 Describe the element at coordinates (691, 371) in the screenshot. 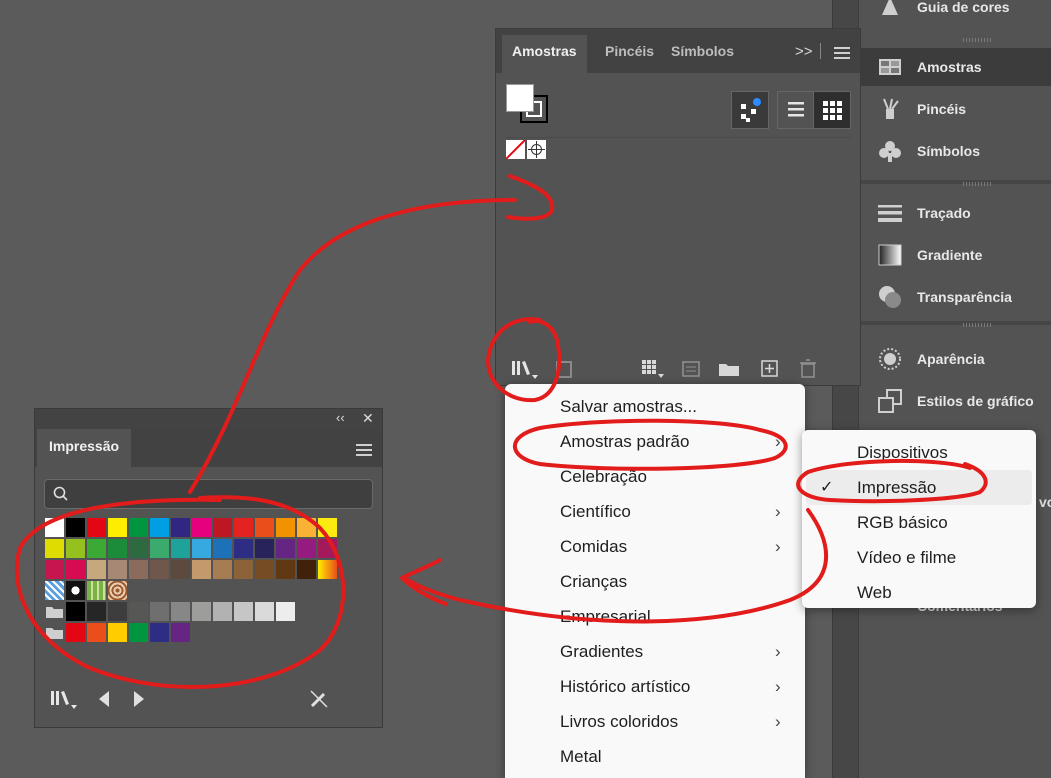

I see `swatch-options-icon` at that location.